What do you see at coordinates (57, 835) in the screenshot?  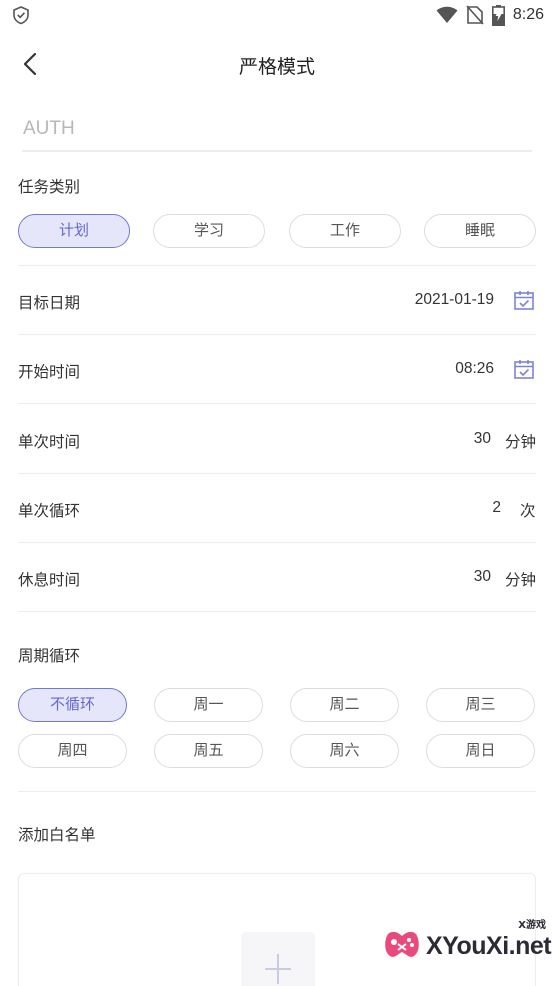 I see `whitelist-label: 添加白名单` at bounding box center [57, 835].